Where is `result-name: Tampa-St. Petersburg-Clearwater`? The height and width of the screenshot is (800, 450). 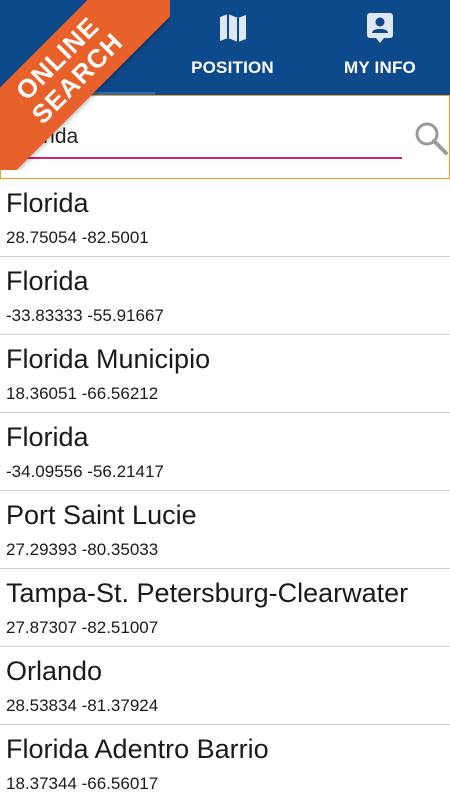
result-name: Tampa-St. Petersburg-Clearwater is located at coordinates (207, 593).